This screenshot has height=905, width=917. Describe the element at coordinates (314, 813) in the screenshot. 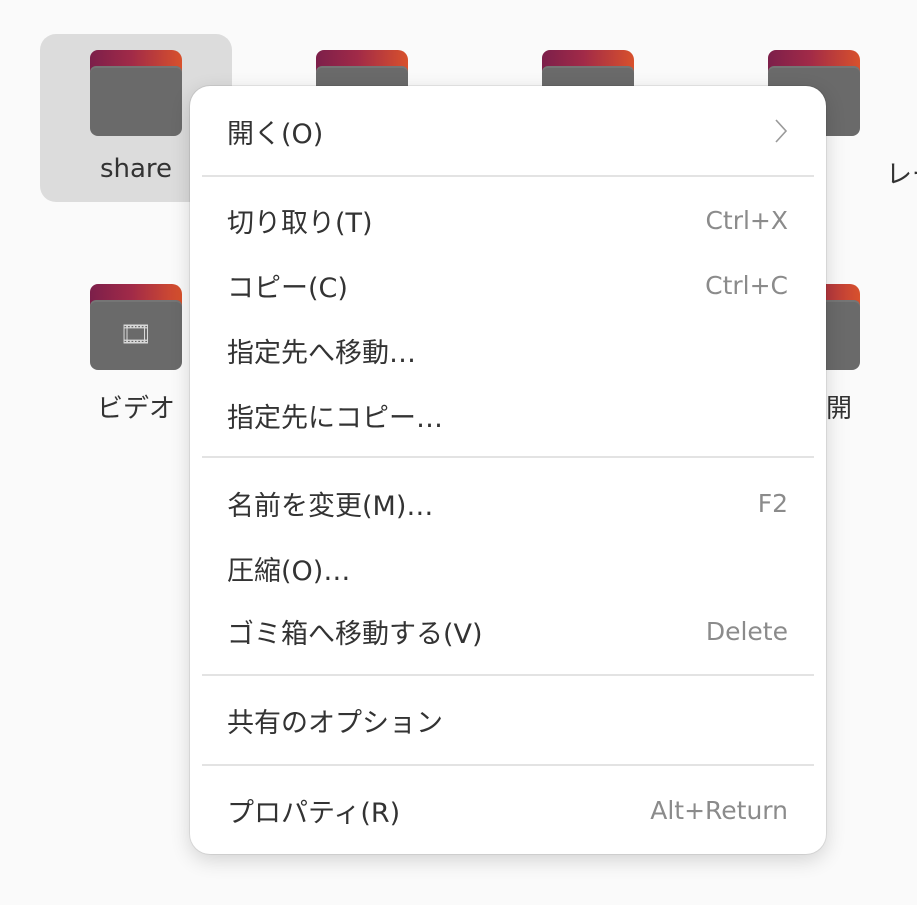

I see `menu-item-label: プロパティ(R)` at that location.